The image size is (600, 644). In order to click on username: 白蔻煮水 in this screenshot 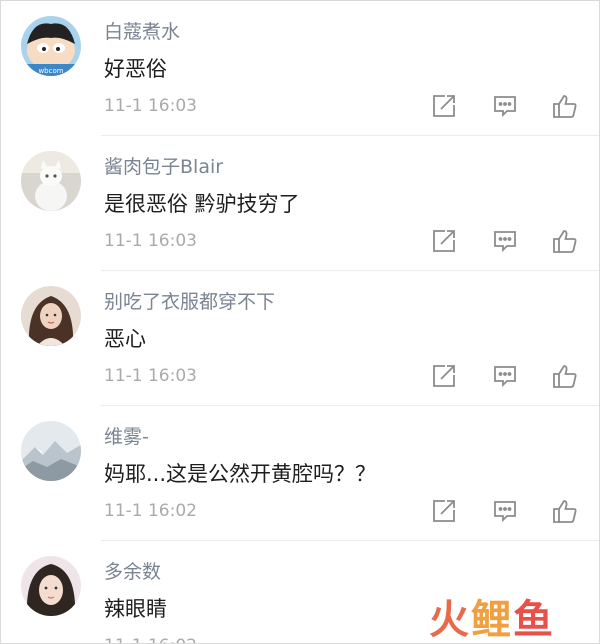, I will do `click(142, 30)`.